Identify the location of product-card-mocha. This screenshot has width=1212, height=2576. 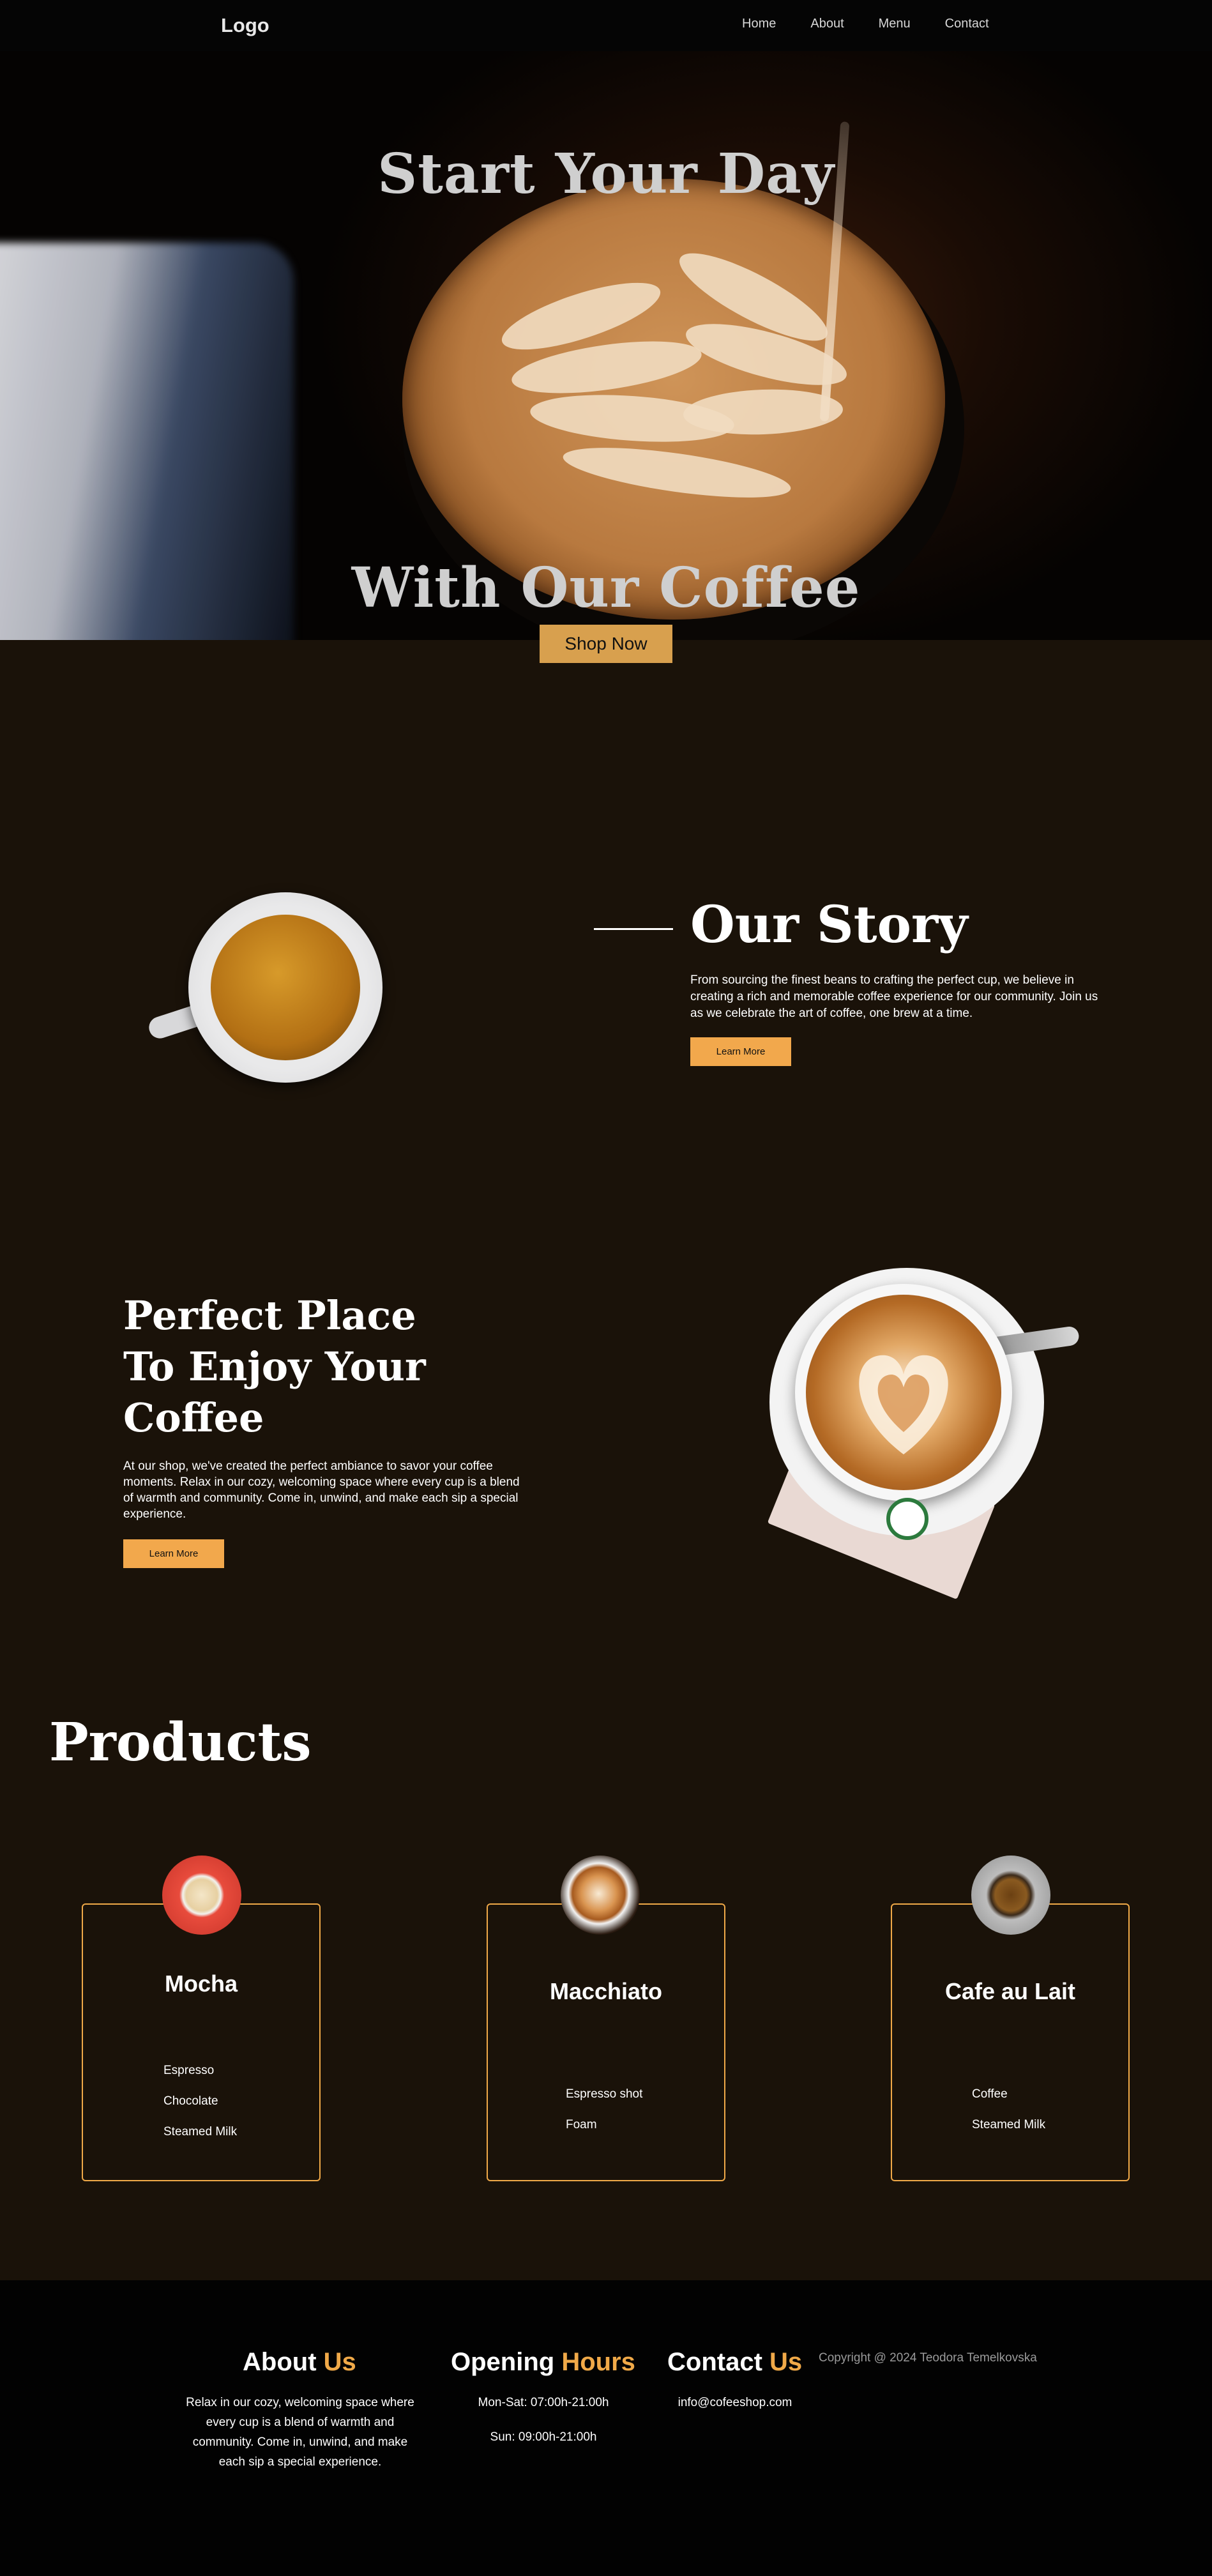
(201, 2042).